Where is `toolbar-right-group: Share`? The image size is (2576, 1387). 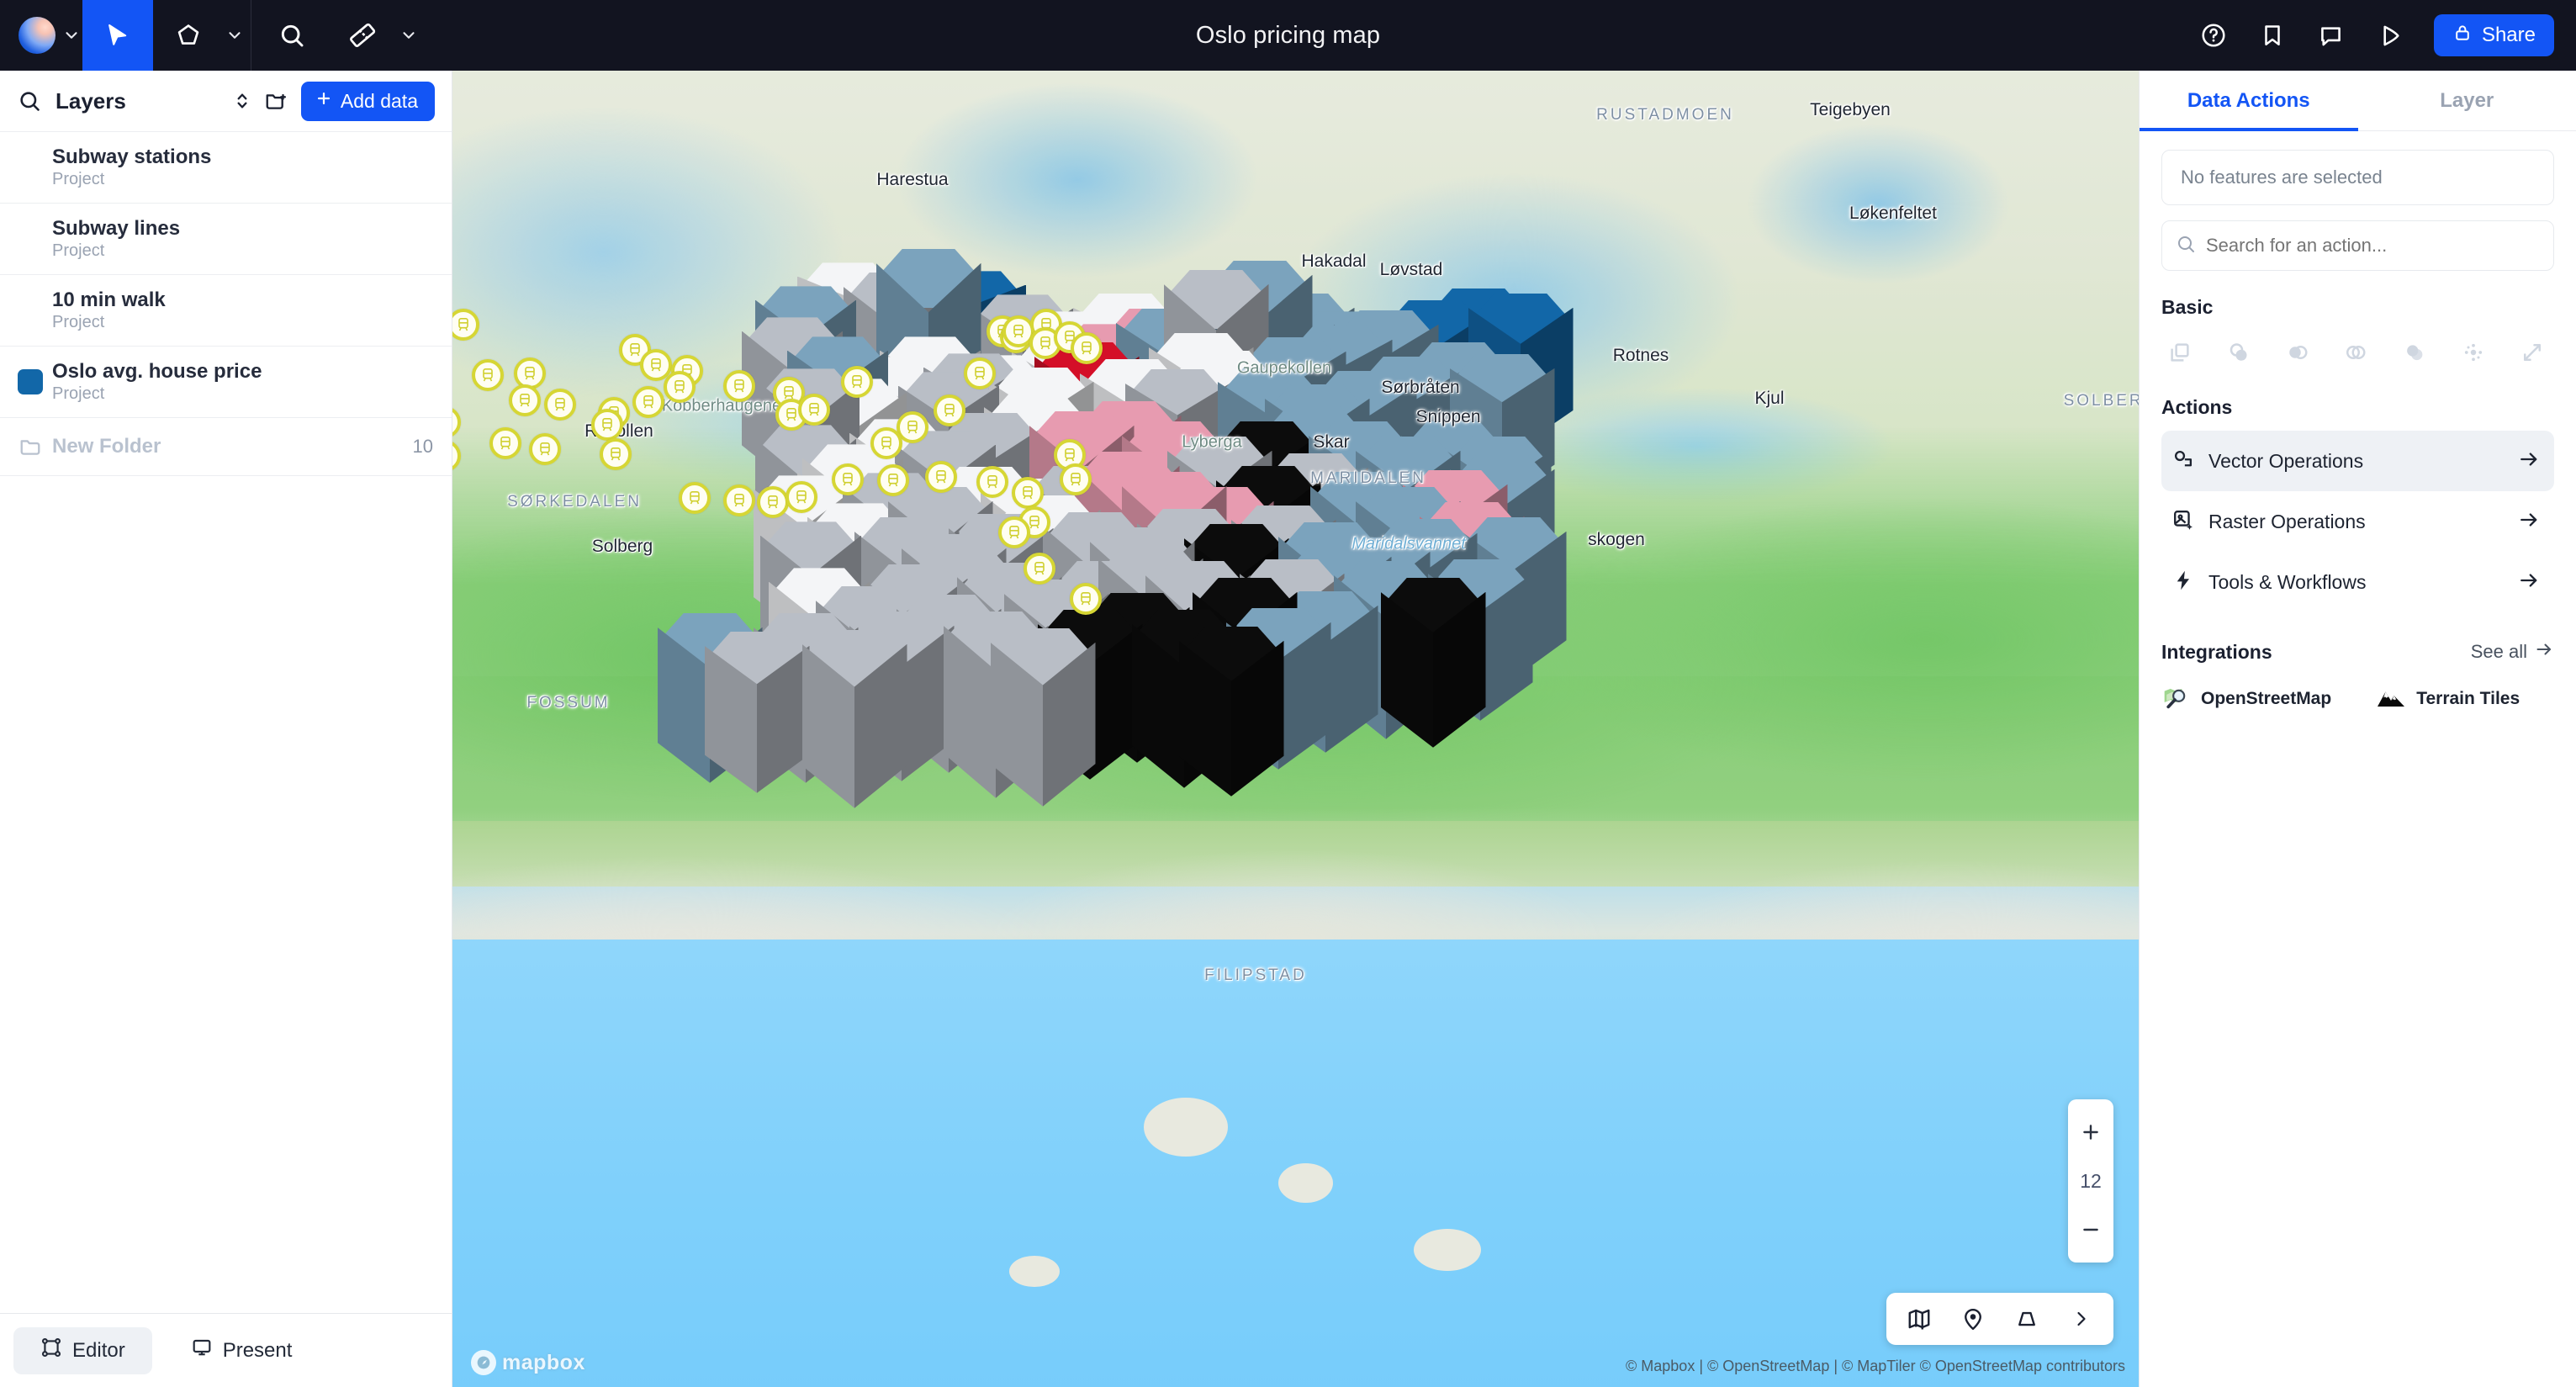 toolbar-right-group: Share is located at coordinates (2381, 35).